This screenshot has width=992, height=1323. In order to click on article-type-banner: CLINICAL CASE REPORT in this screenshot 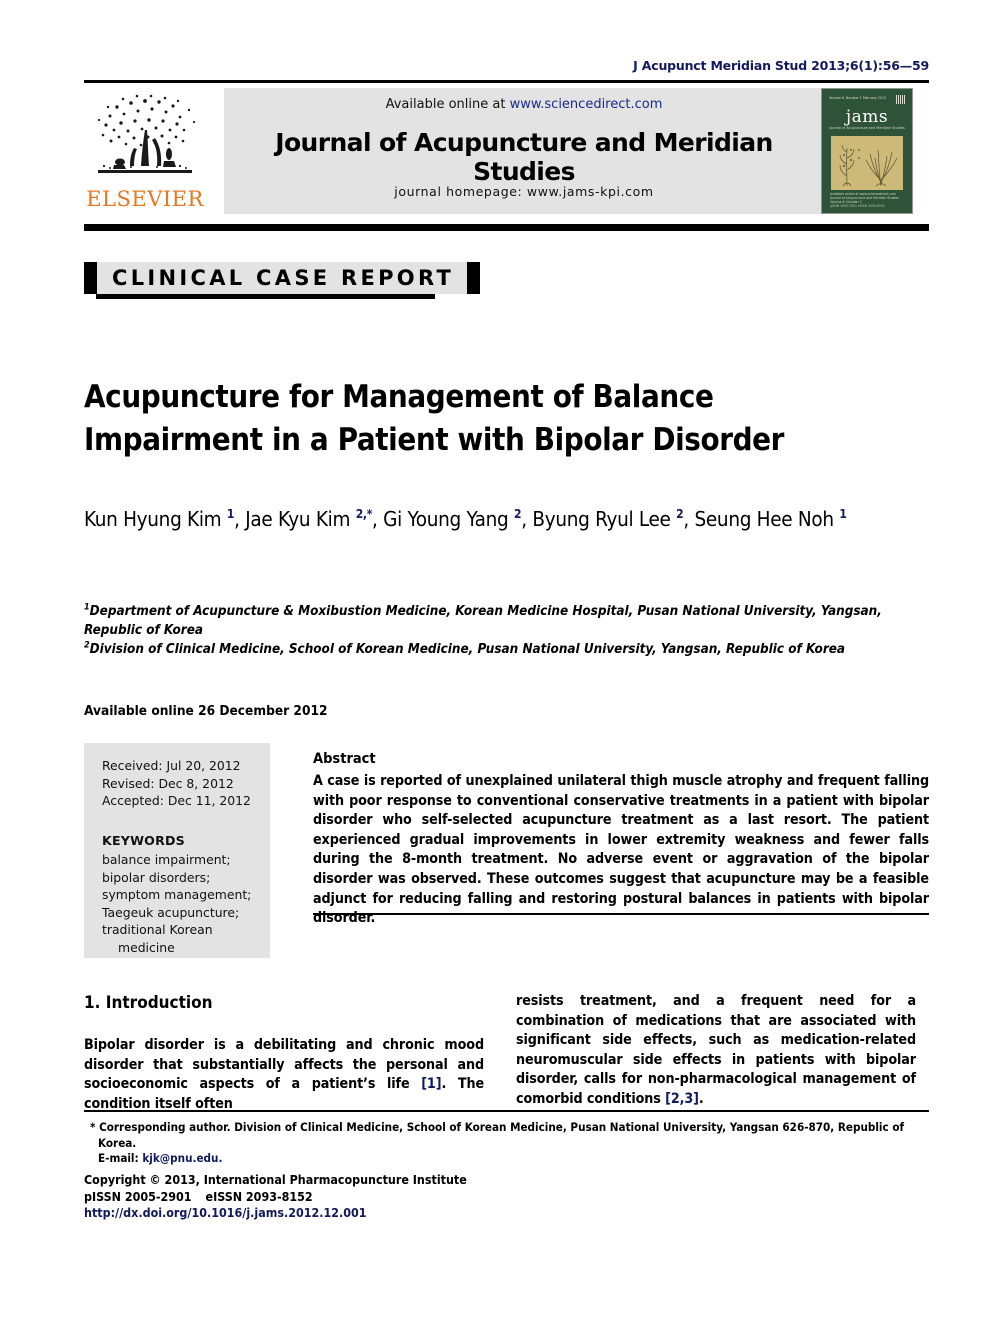, I will do `click(282, 278)`.